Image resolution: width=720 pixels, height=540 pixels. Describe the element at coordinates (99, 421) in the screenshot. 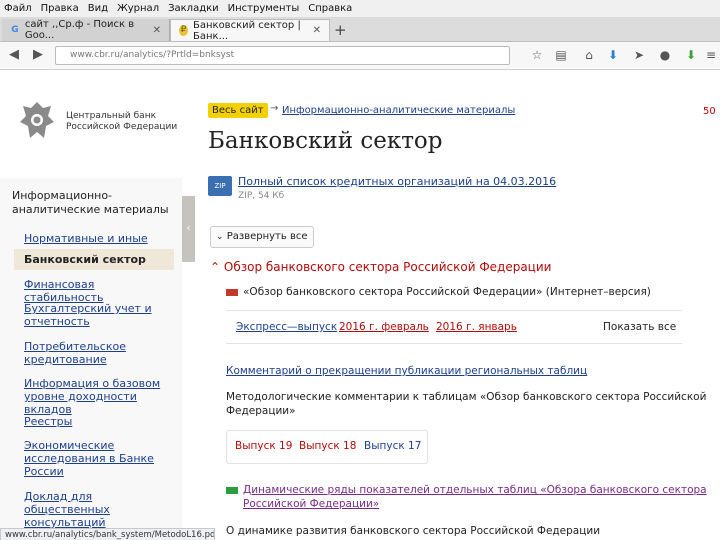

I see `sidebar-item-registries: Реестры` at that location.